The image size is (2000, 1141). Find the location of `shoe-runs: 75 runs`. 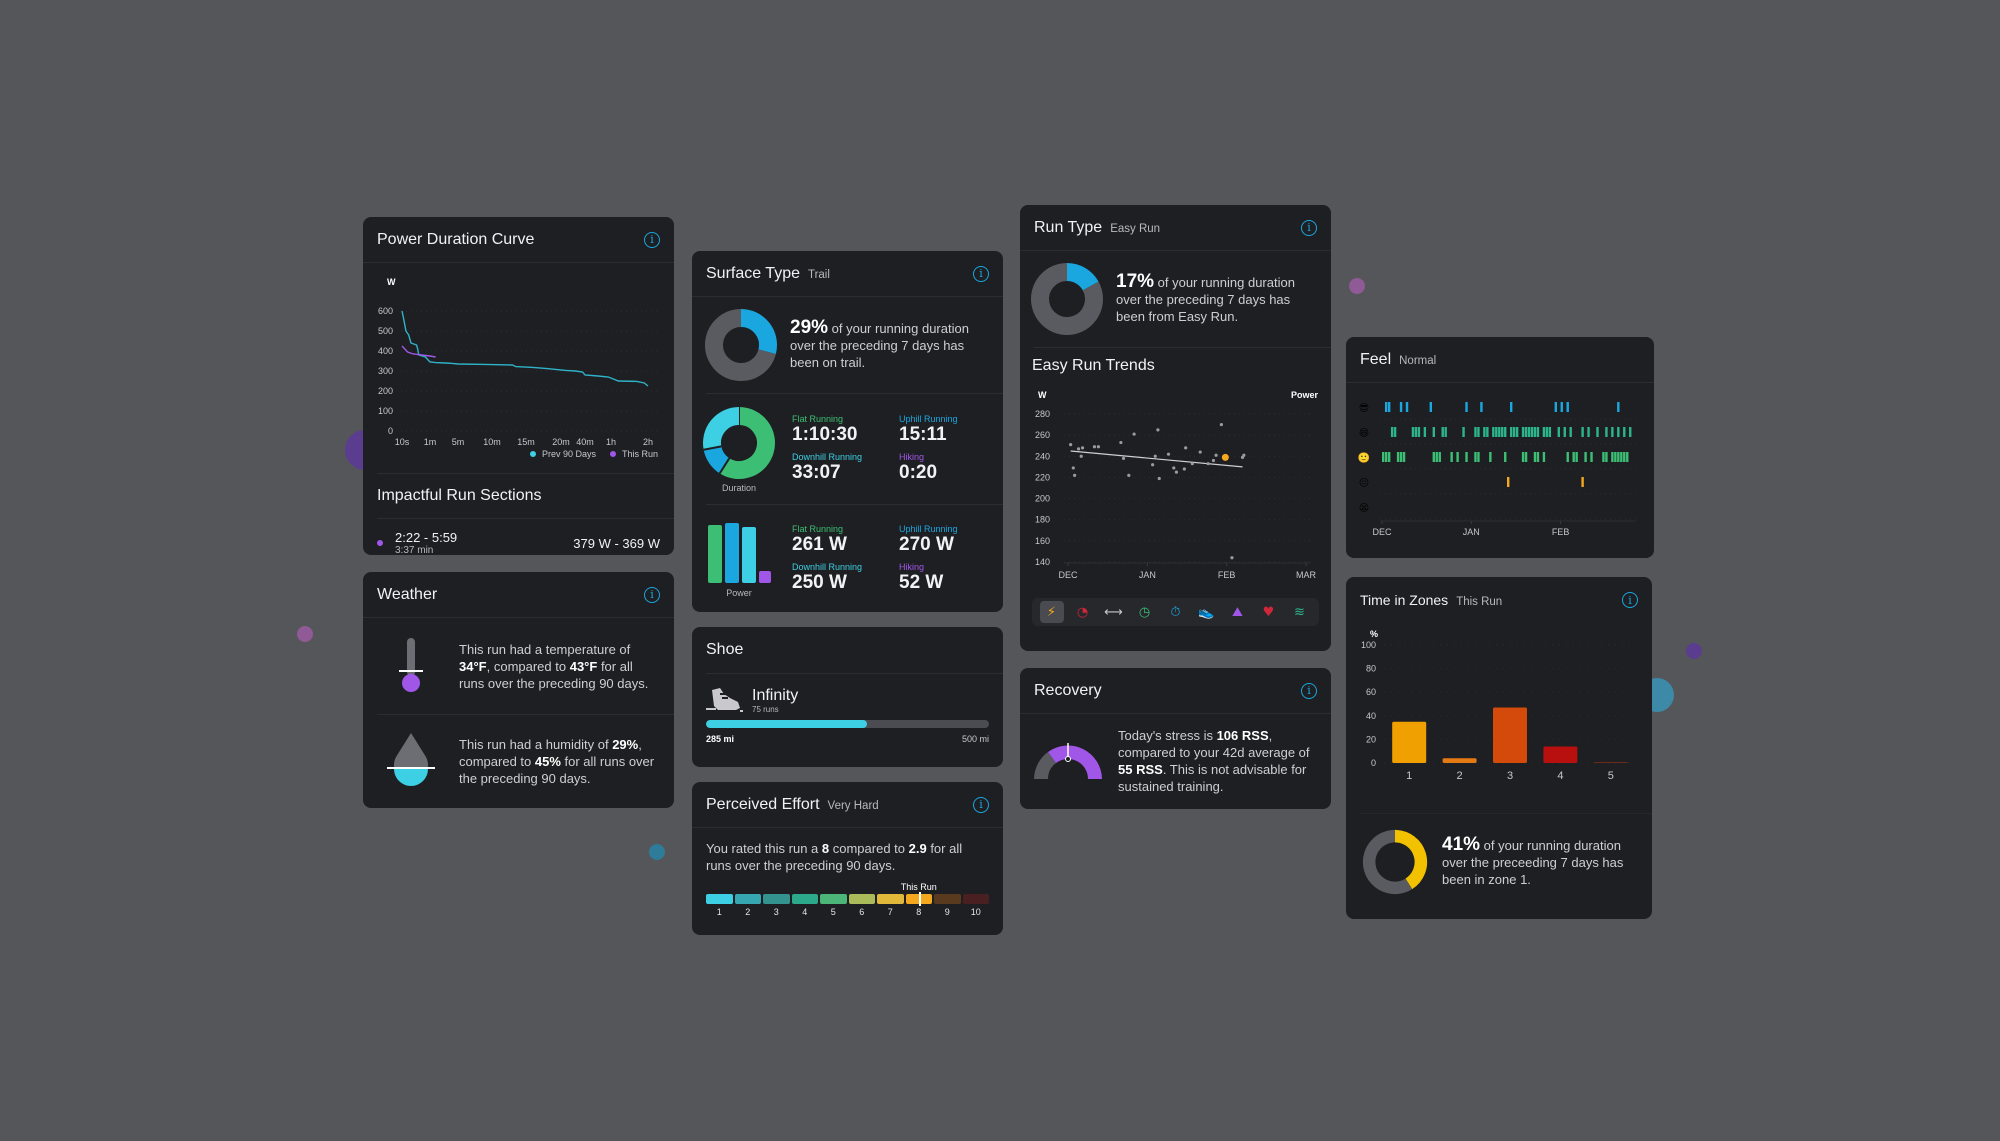

shoe-runs: 75 runs is located at coordinates (765, 709).